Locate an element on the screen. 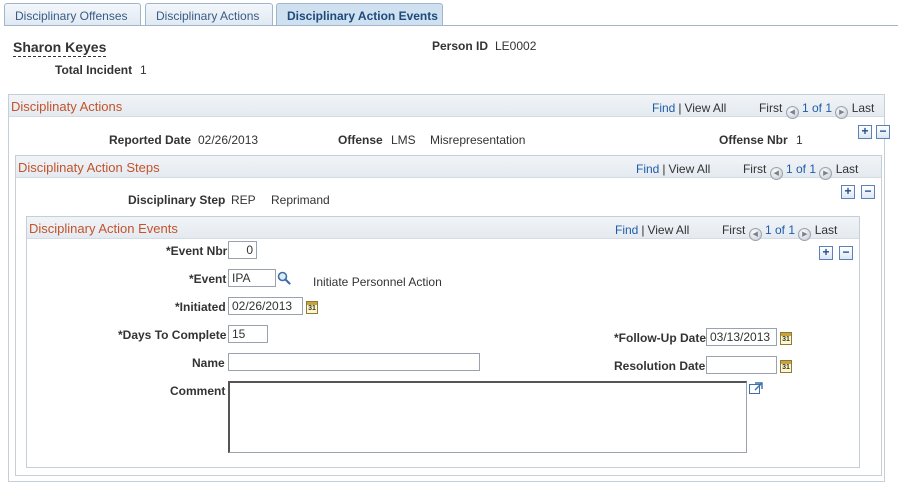 The image size is (904, 498). tab-label: Disciplinary Offenses is located at coordinates (71, 16).